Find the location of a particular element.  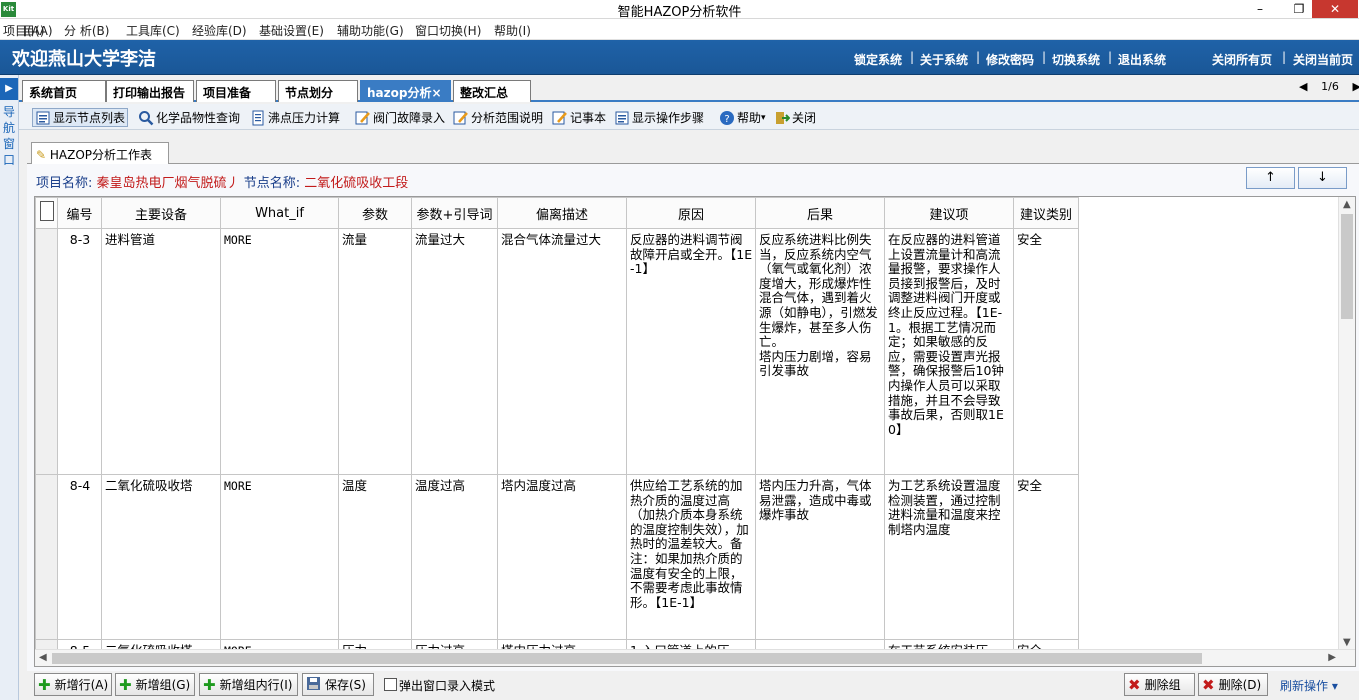

help-dropdown-icon: ▾ is located at coordinates (763, 118).